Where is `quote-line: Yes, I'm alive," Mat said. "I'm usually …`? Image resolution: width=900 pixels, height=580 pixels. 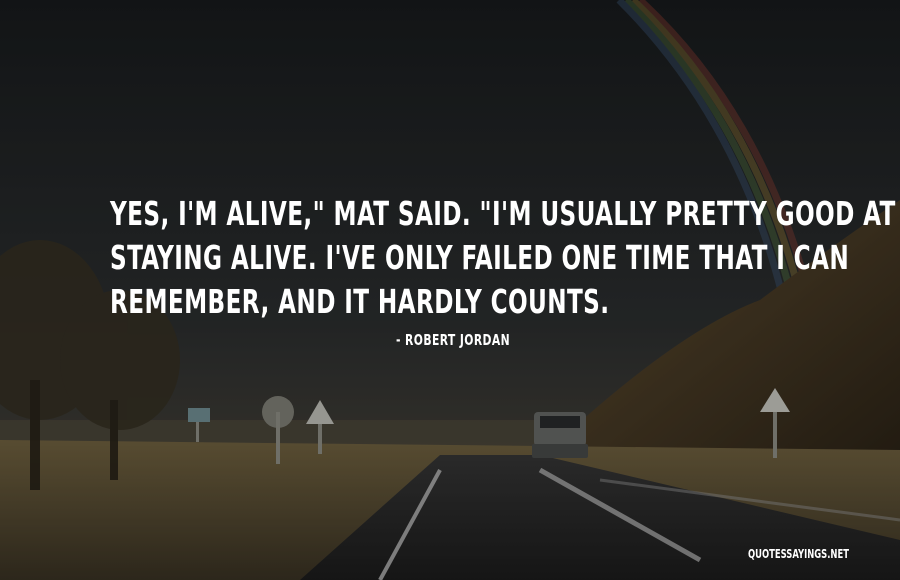 quote-line: Yes, I'm alive," Mat said. "I'm usually … is located at coordinates (503, 213).